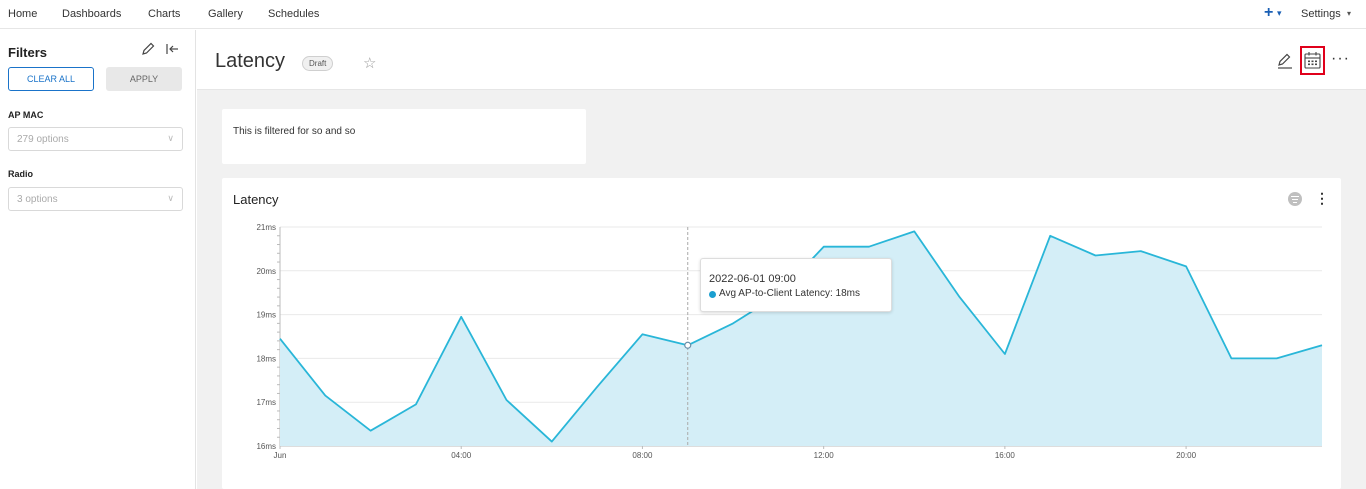 The height and width of the screenshot is (489, 1366). I want to click on x-tick-label: 16:00, so click(1005, 455).